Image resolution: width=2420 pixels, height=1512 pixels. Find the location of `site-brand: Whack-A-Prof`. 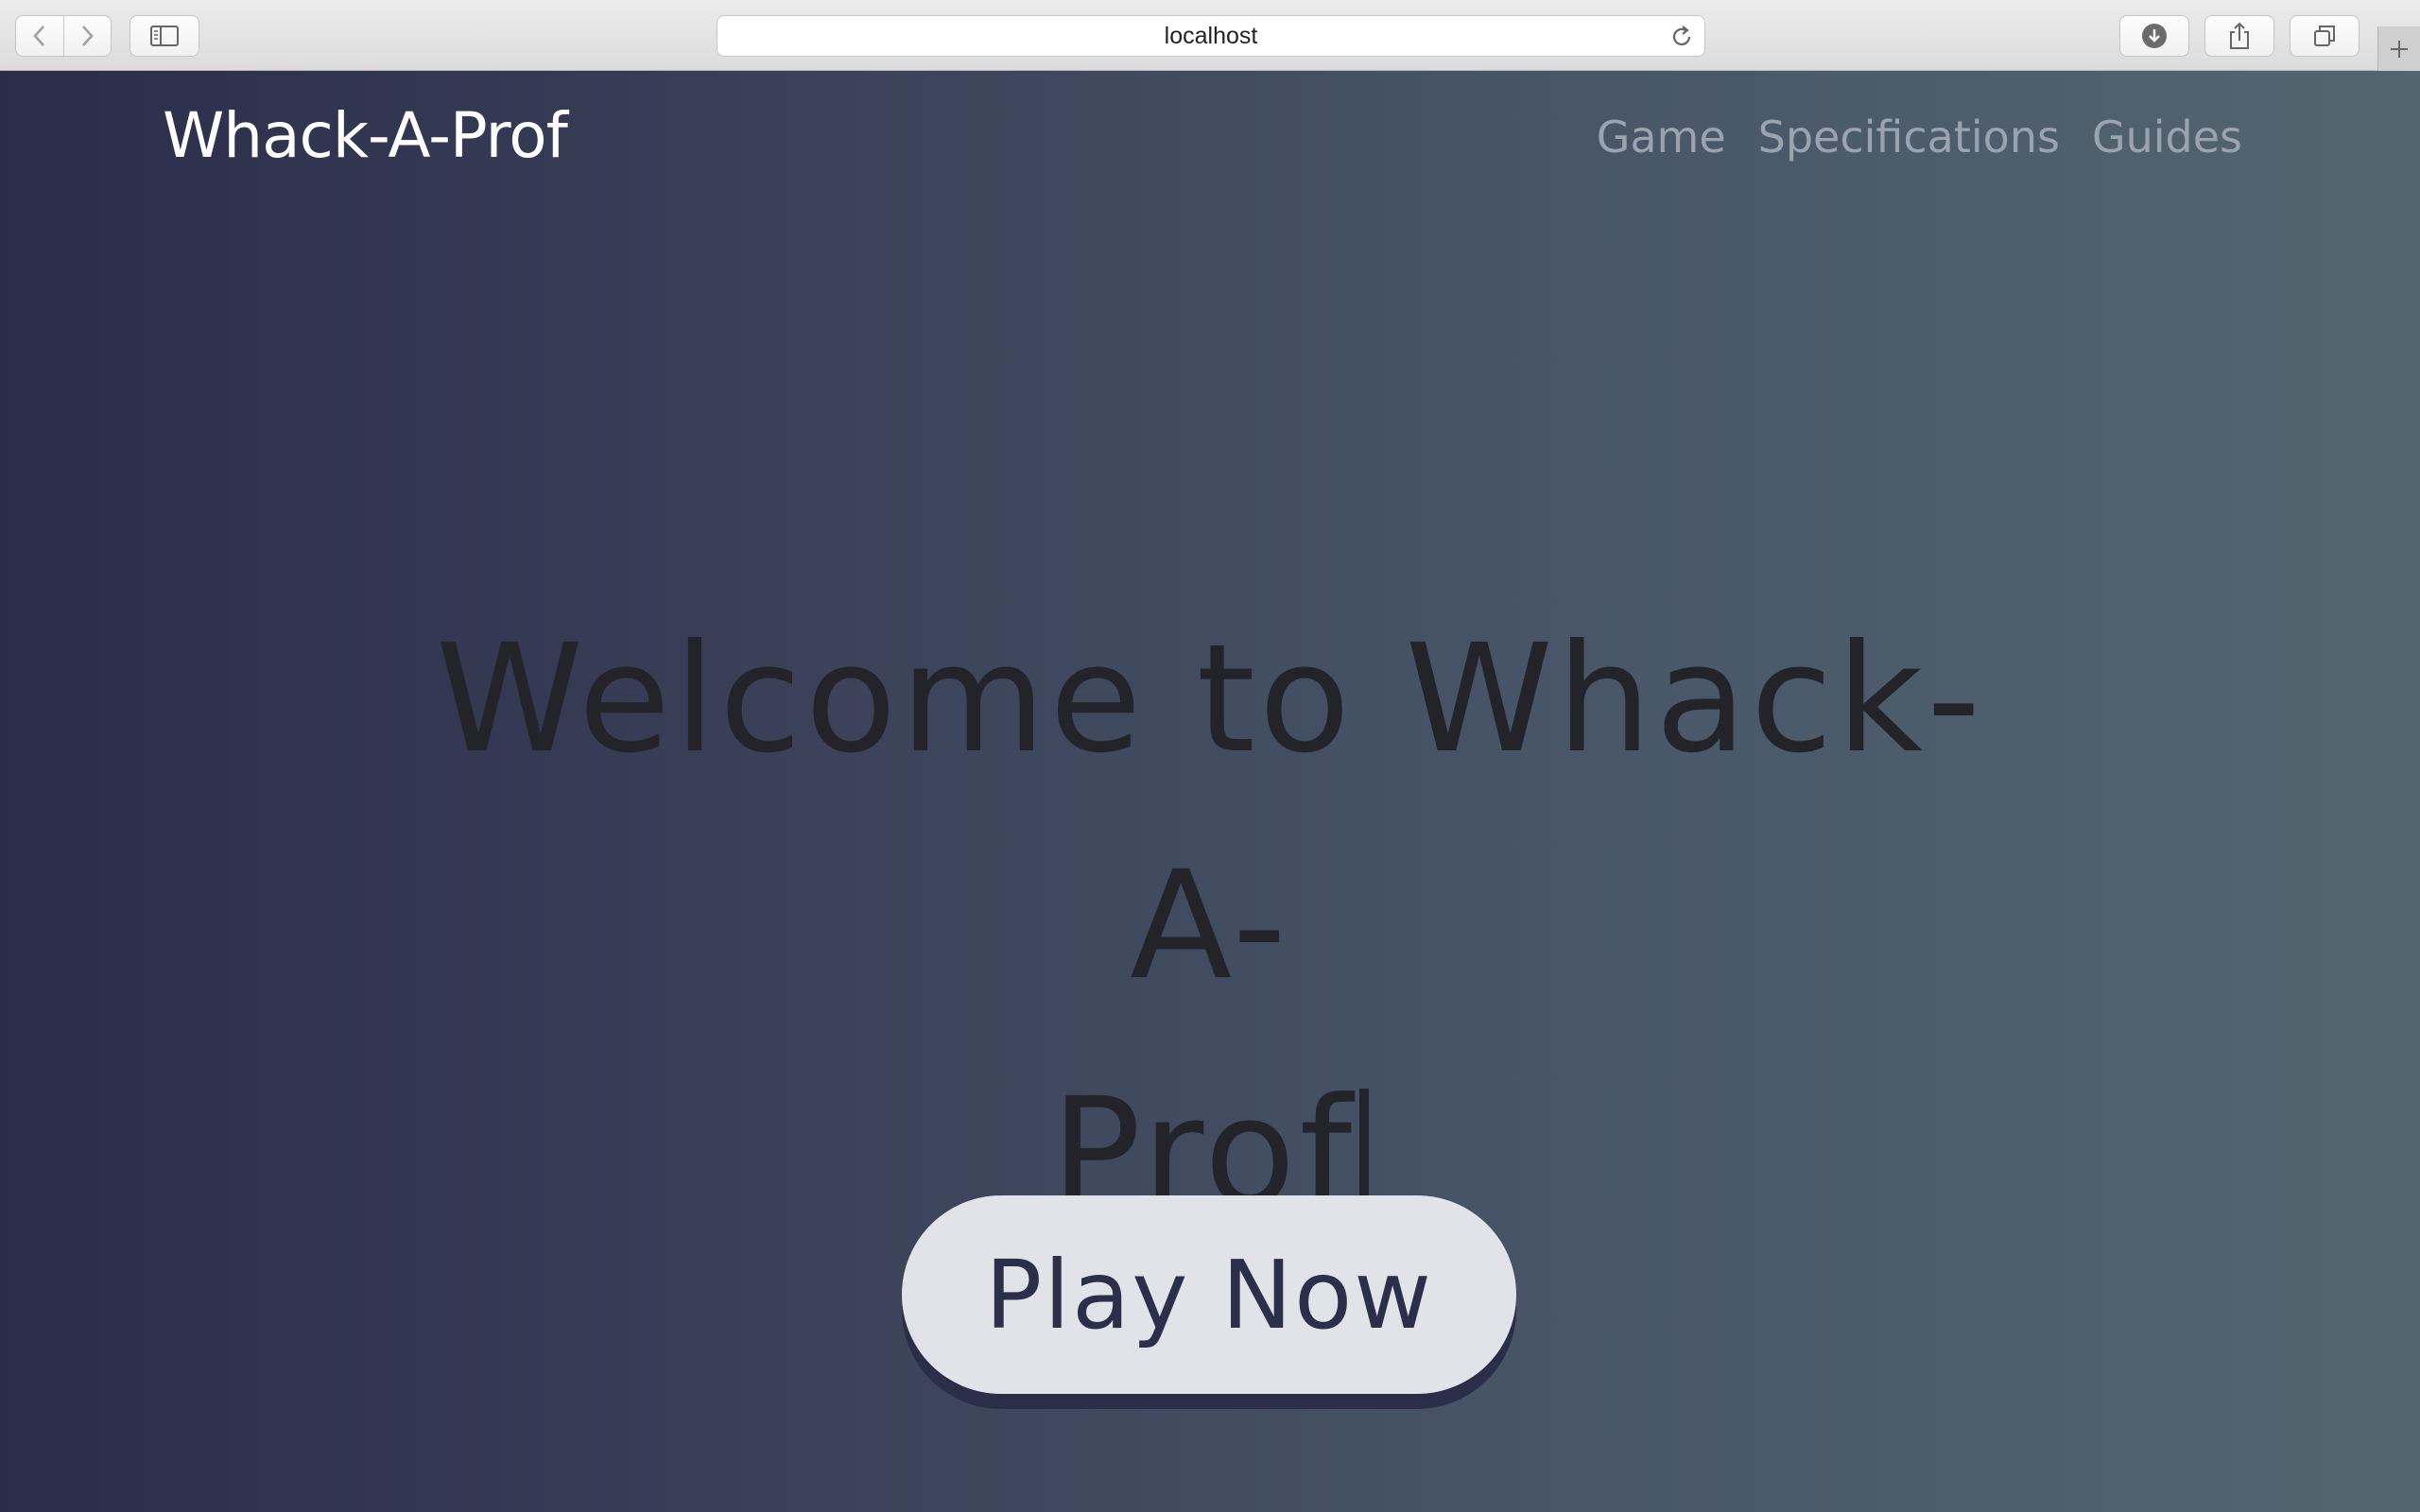

site-brand: Whack-A-Prof is located at coordinates (366, 135).